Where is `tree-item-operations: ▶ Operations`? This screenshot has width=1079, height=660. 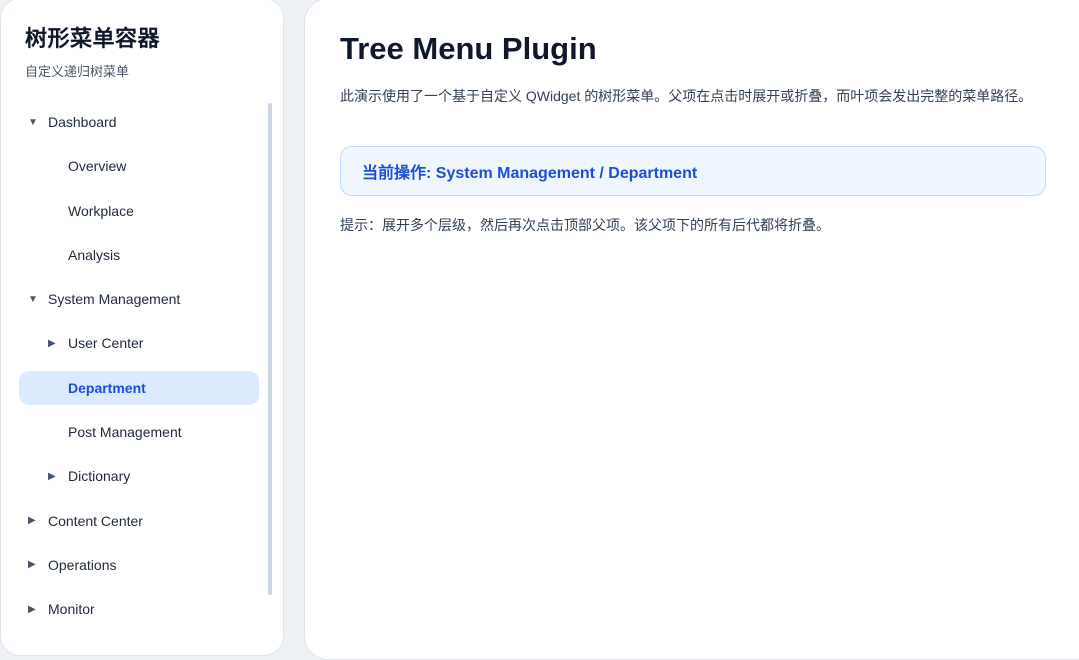
tree-item-operations: ▶ Operations is located at coordinates (139, 565).